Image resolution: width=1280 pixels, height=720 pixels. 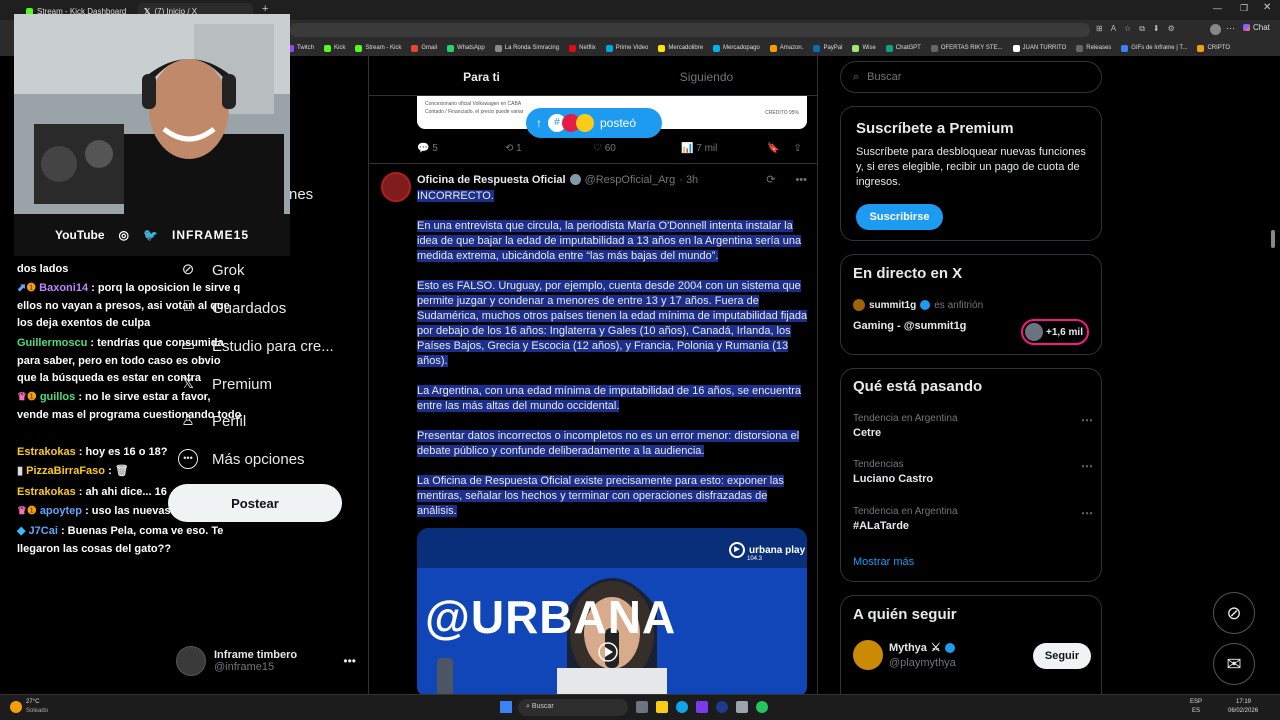 What do you see at coordinates (1040, 48) in the screenshot?
I see `bookmark-item: JUAN TURRITO` at bounding box center [1040, 48].